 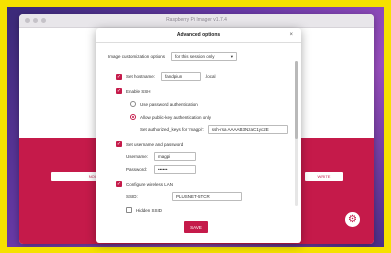 I want to click on dialog-header: Advanced options ×, so click(x=198, y=35).